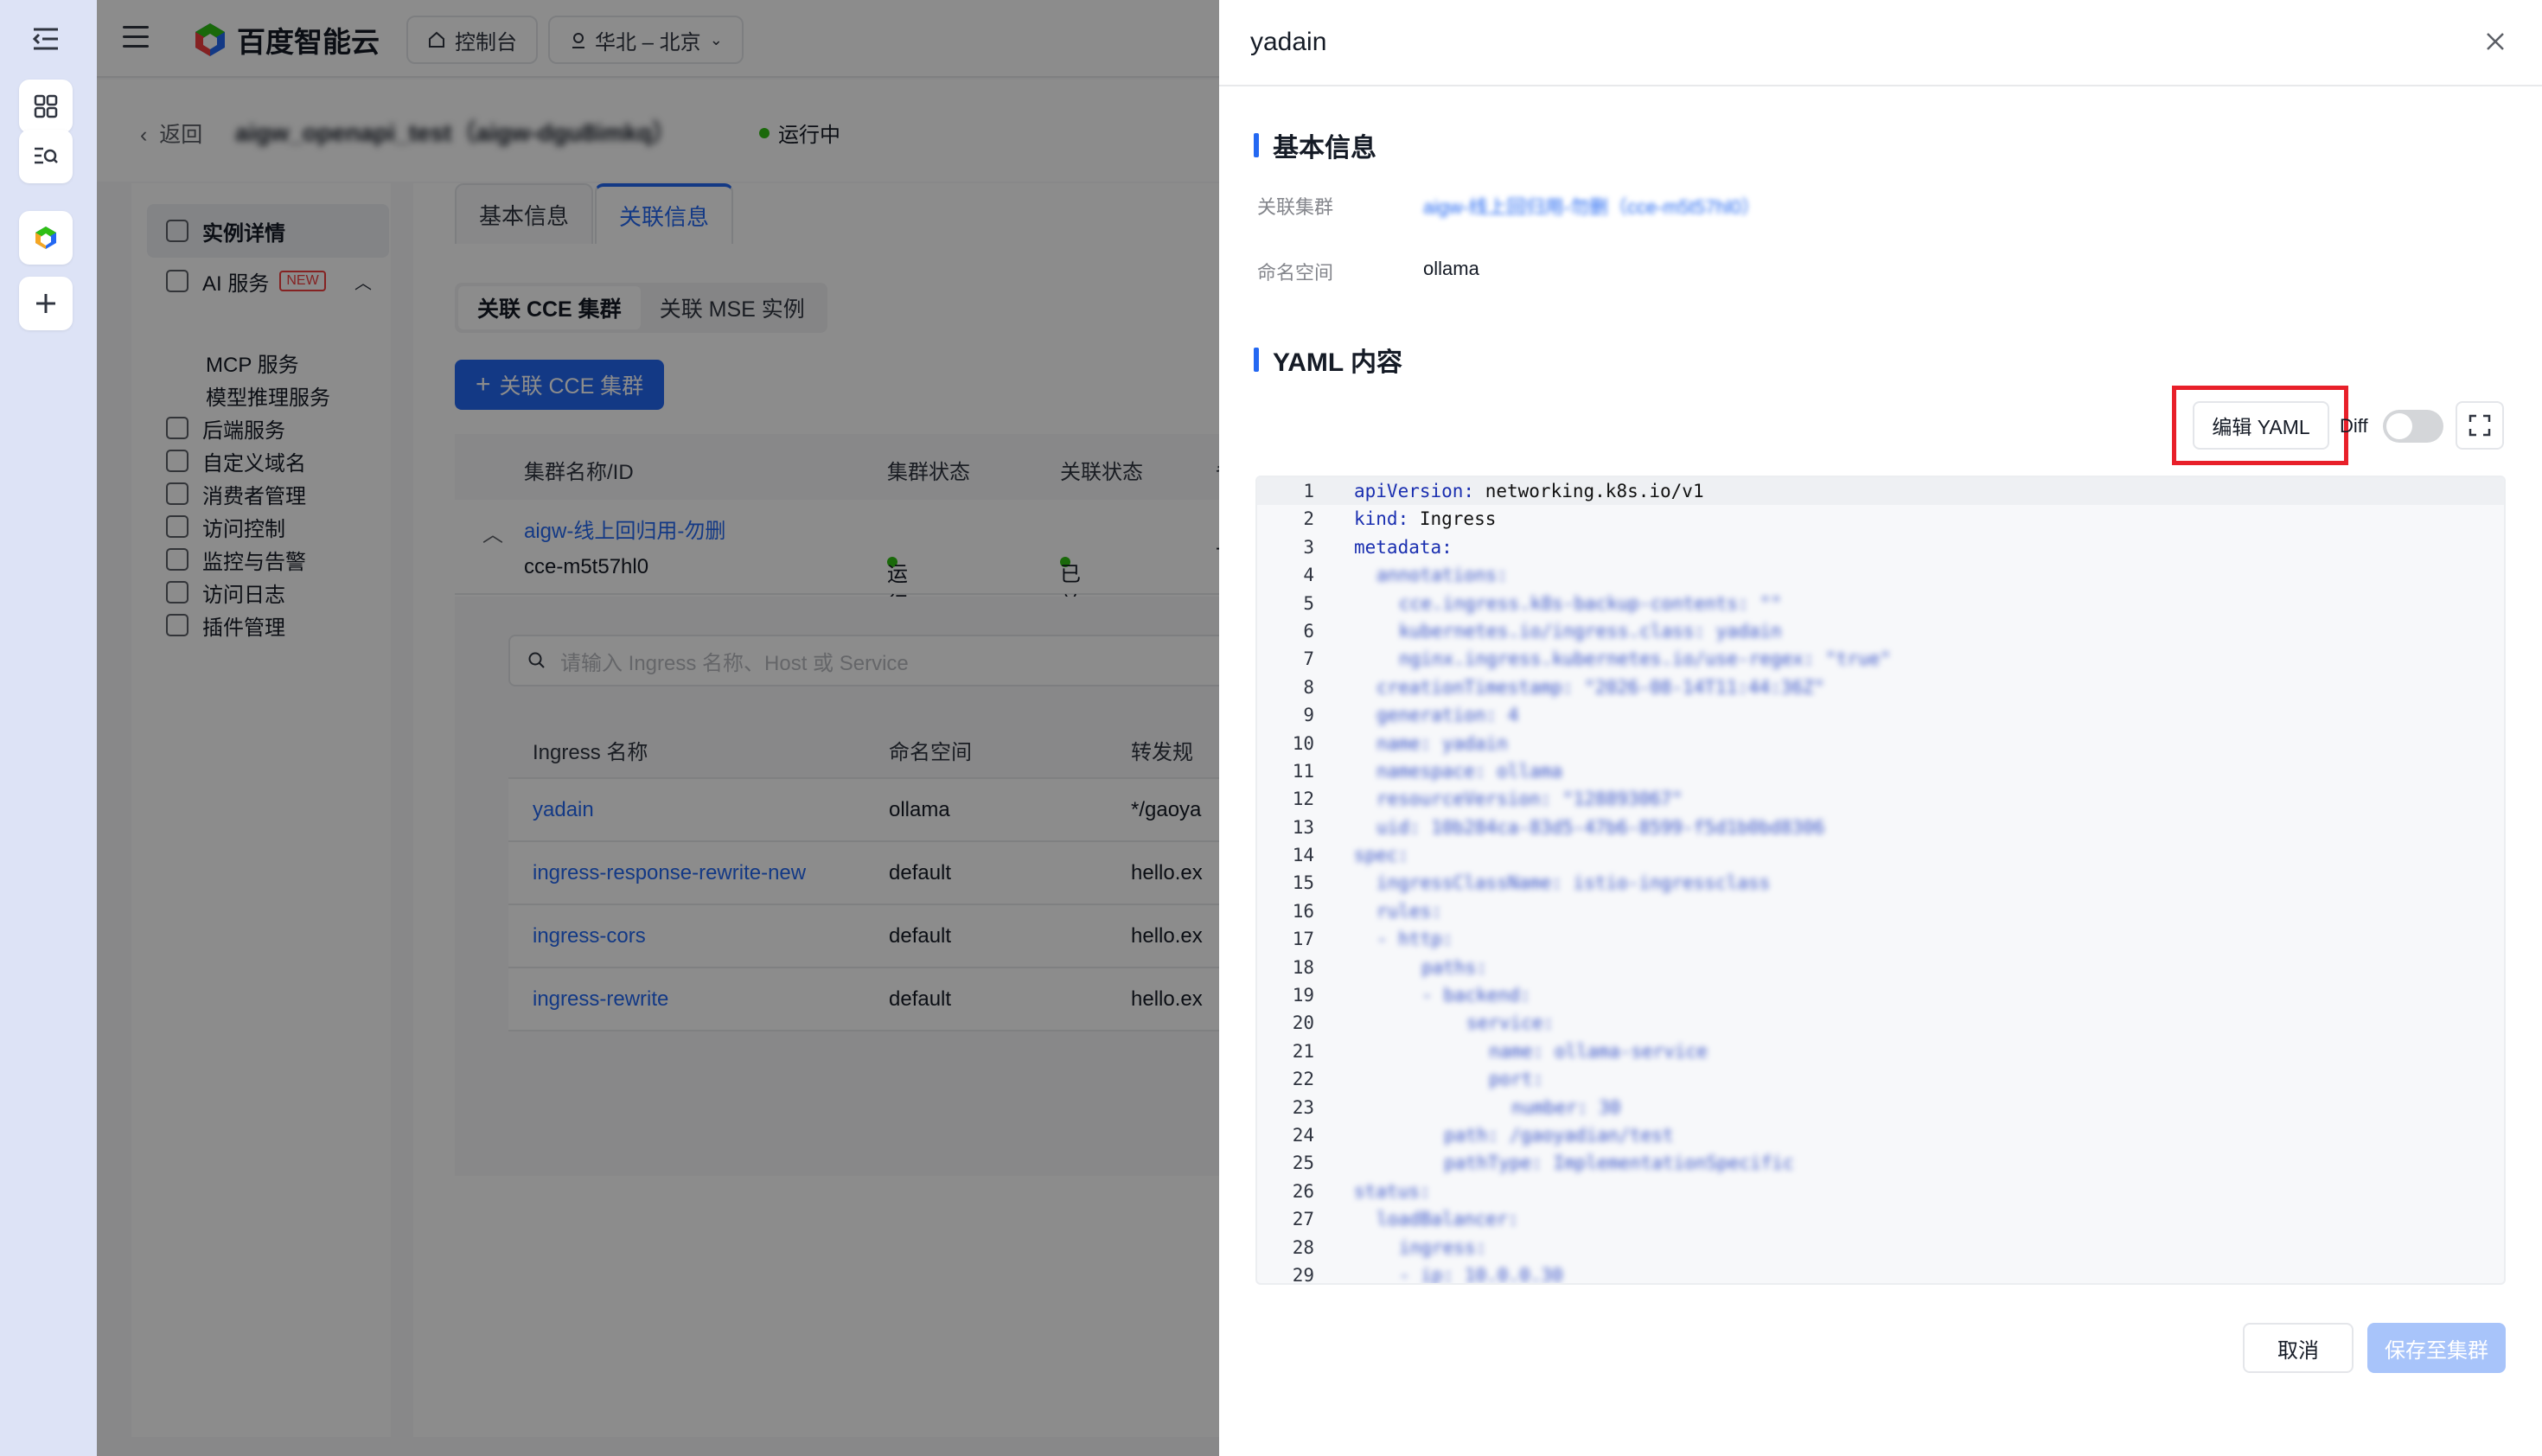 Image resolution: width=2542 pixels, height=1456 pixels. What do you see at coordinates (1880, 771) in the screenshot?
I see `code-line: 11 namespace: ollama` at bounding box center [1880, 771].